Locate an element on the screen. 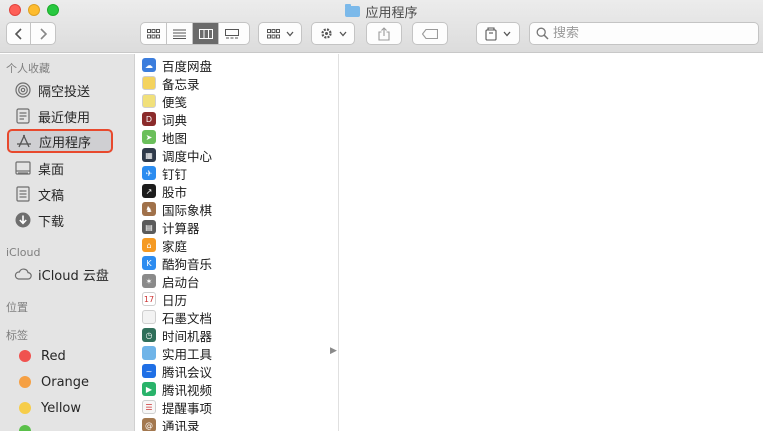  recents-icon is located at coordinates (23, 116).